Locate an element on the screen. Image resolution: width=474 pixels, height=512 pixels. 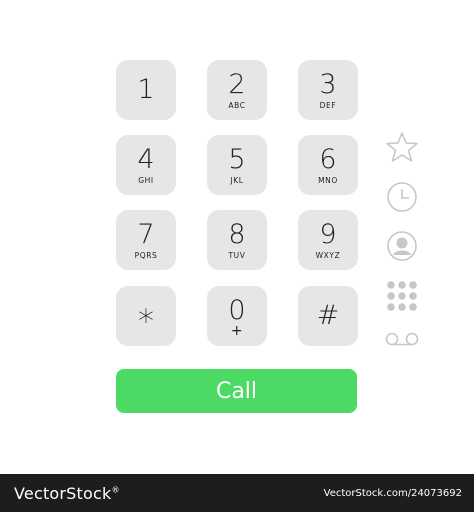
key-digit: 1 is located at coordinates (146, 89).